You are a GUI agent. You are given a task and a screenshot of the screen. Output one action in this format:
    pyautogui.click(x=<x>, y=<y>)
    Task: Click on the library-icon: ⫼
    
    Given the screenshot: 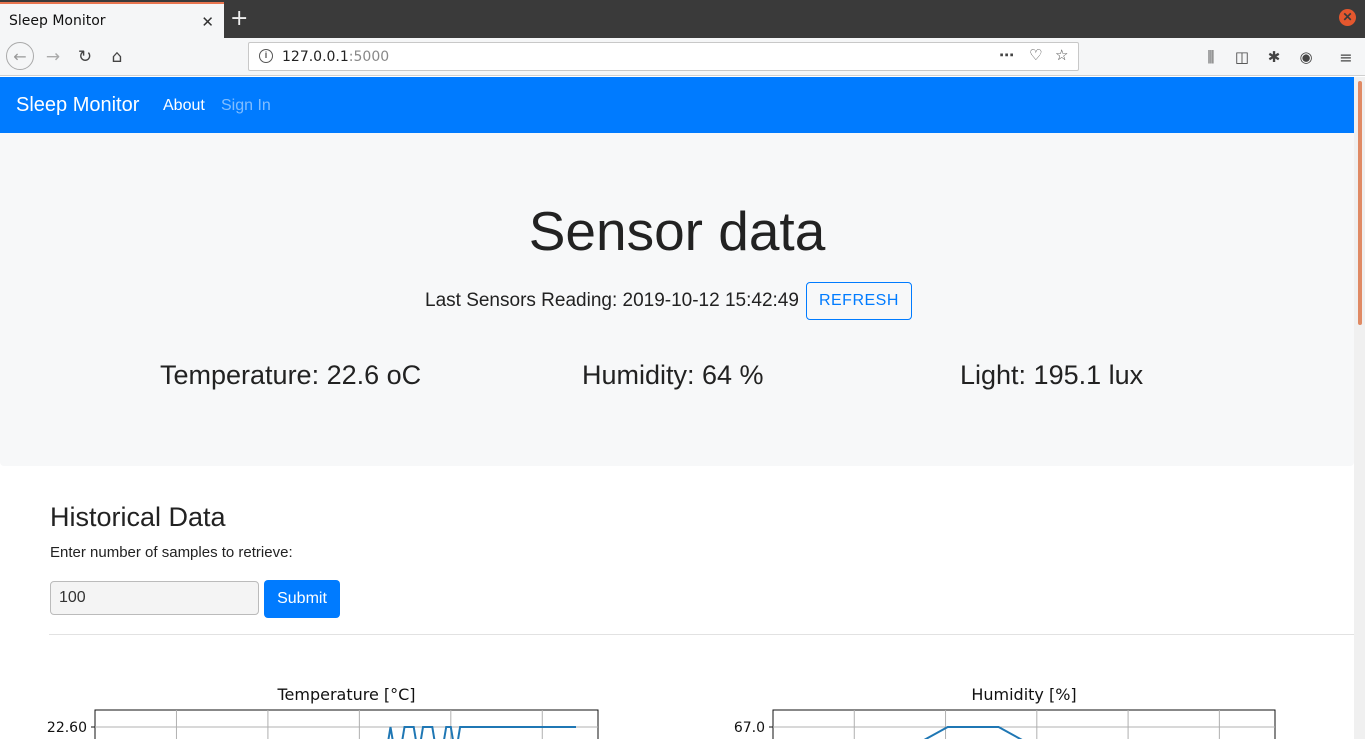 What is the action you would take?
    pyautogui.click(x=1211, y=57)
    